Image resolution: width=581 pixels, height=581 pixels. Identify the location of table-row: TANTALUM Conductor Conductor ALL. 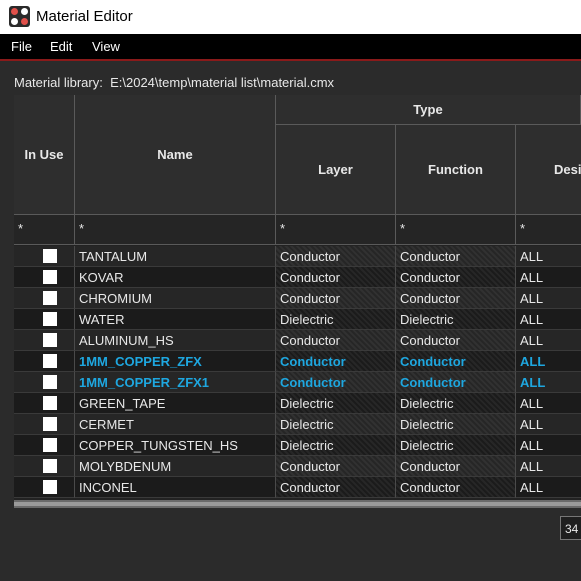
(297, 256).